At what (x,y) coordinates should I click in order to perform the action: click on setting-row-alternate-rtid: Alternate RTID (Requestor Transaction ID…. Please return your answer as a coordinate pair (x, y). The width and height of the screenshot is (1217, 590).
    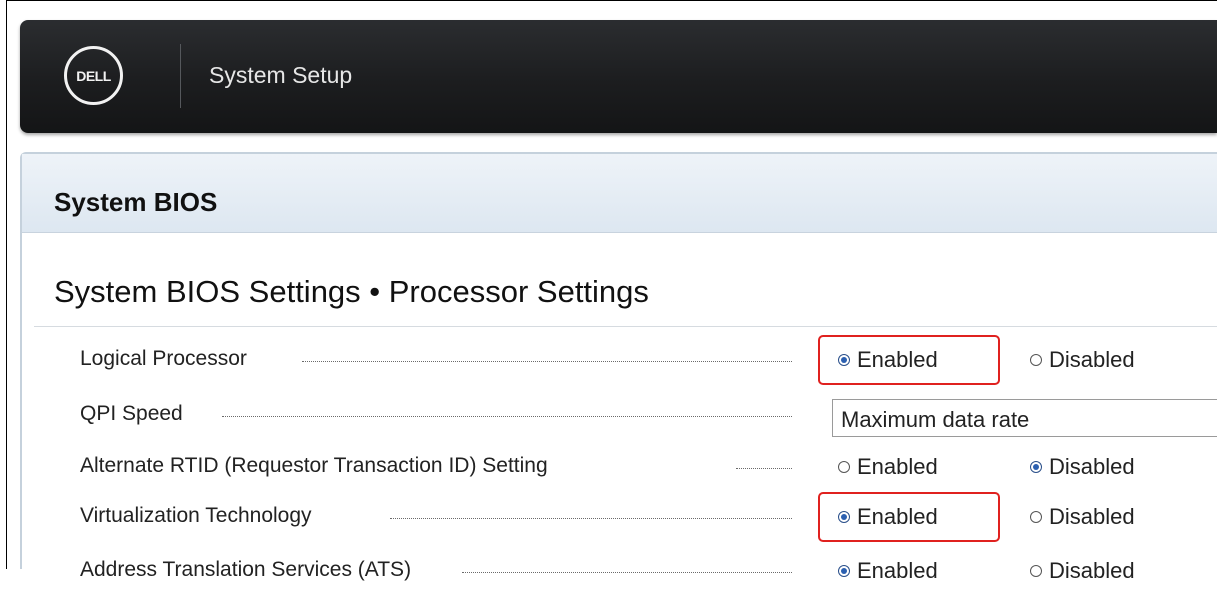
    Looking at the image, I should click on (619, 466).